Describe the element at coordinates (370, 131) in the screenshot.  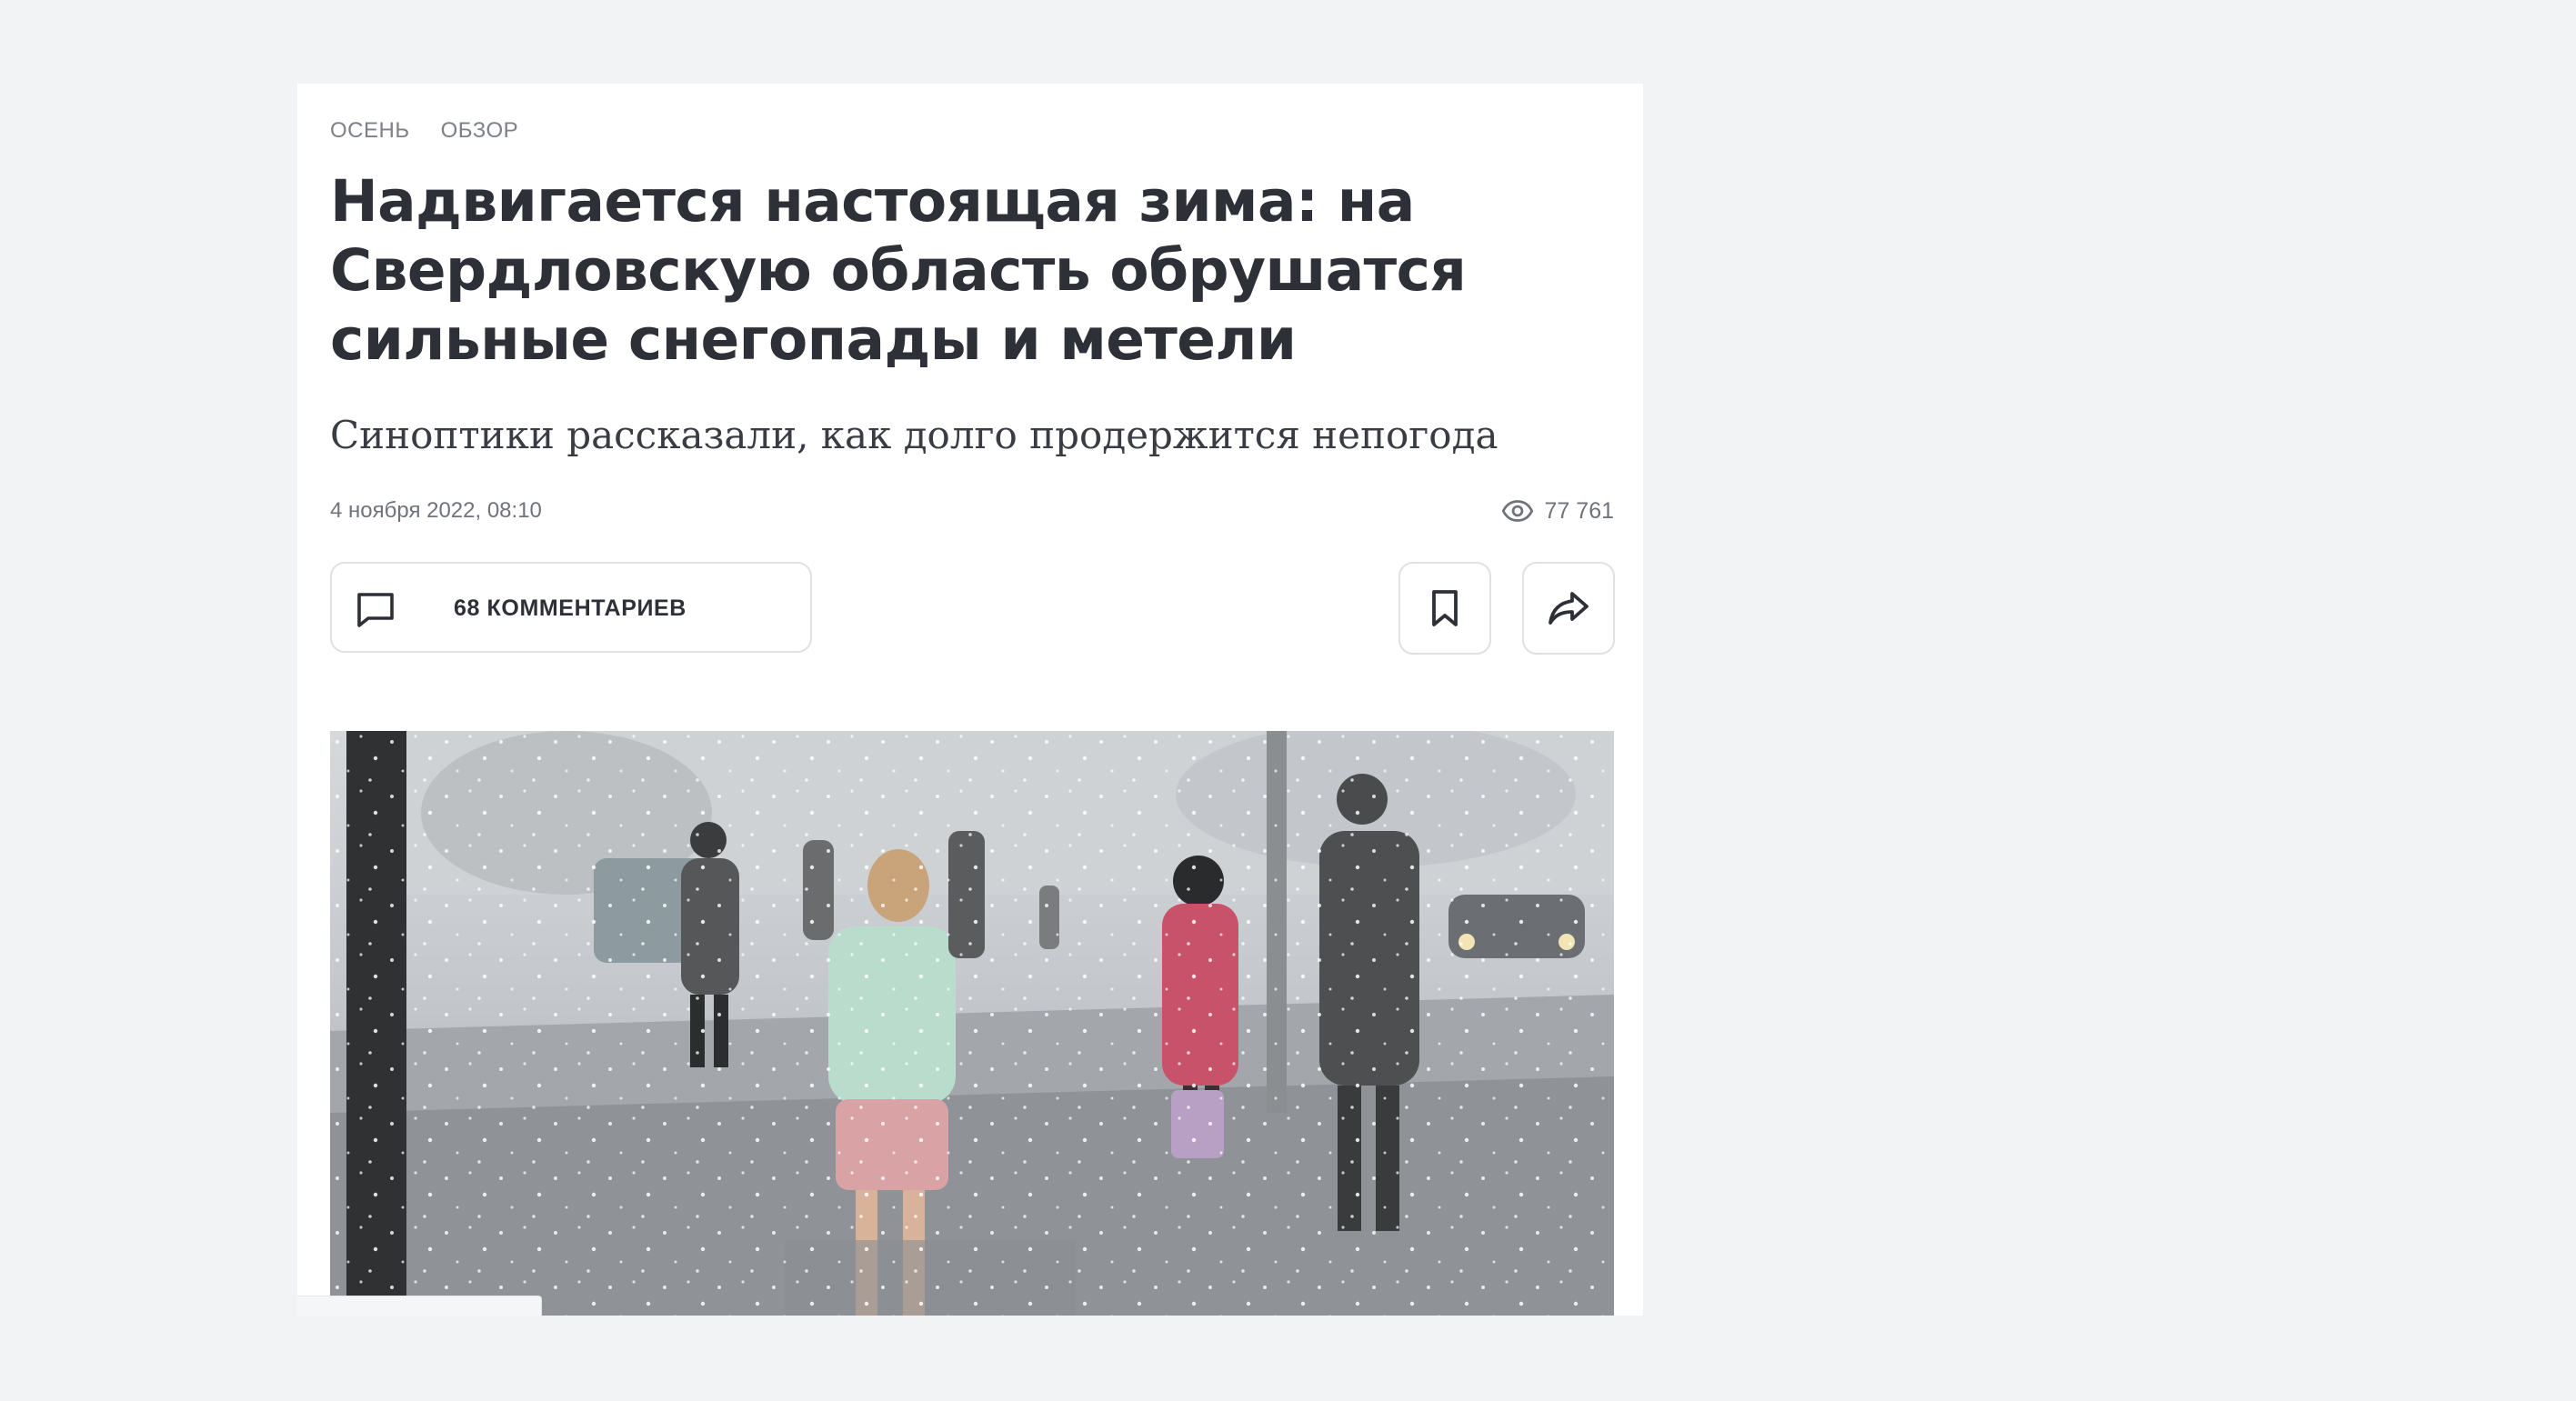
I see `tag-autumn: ОСЕНЬ` at that location.